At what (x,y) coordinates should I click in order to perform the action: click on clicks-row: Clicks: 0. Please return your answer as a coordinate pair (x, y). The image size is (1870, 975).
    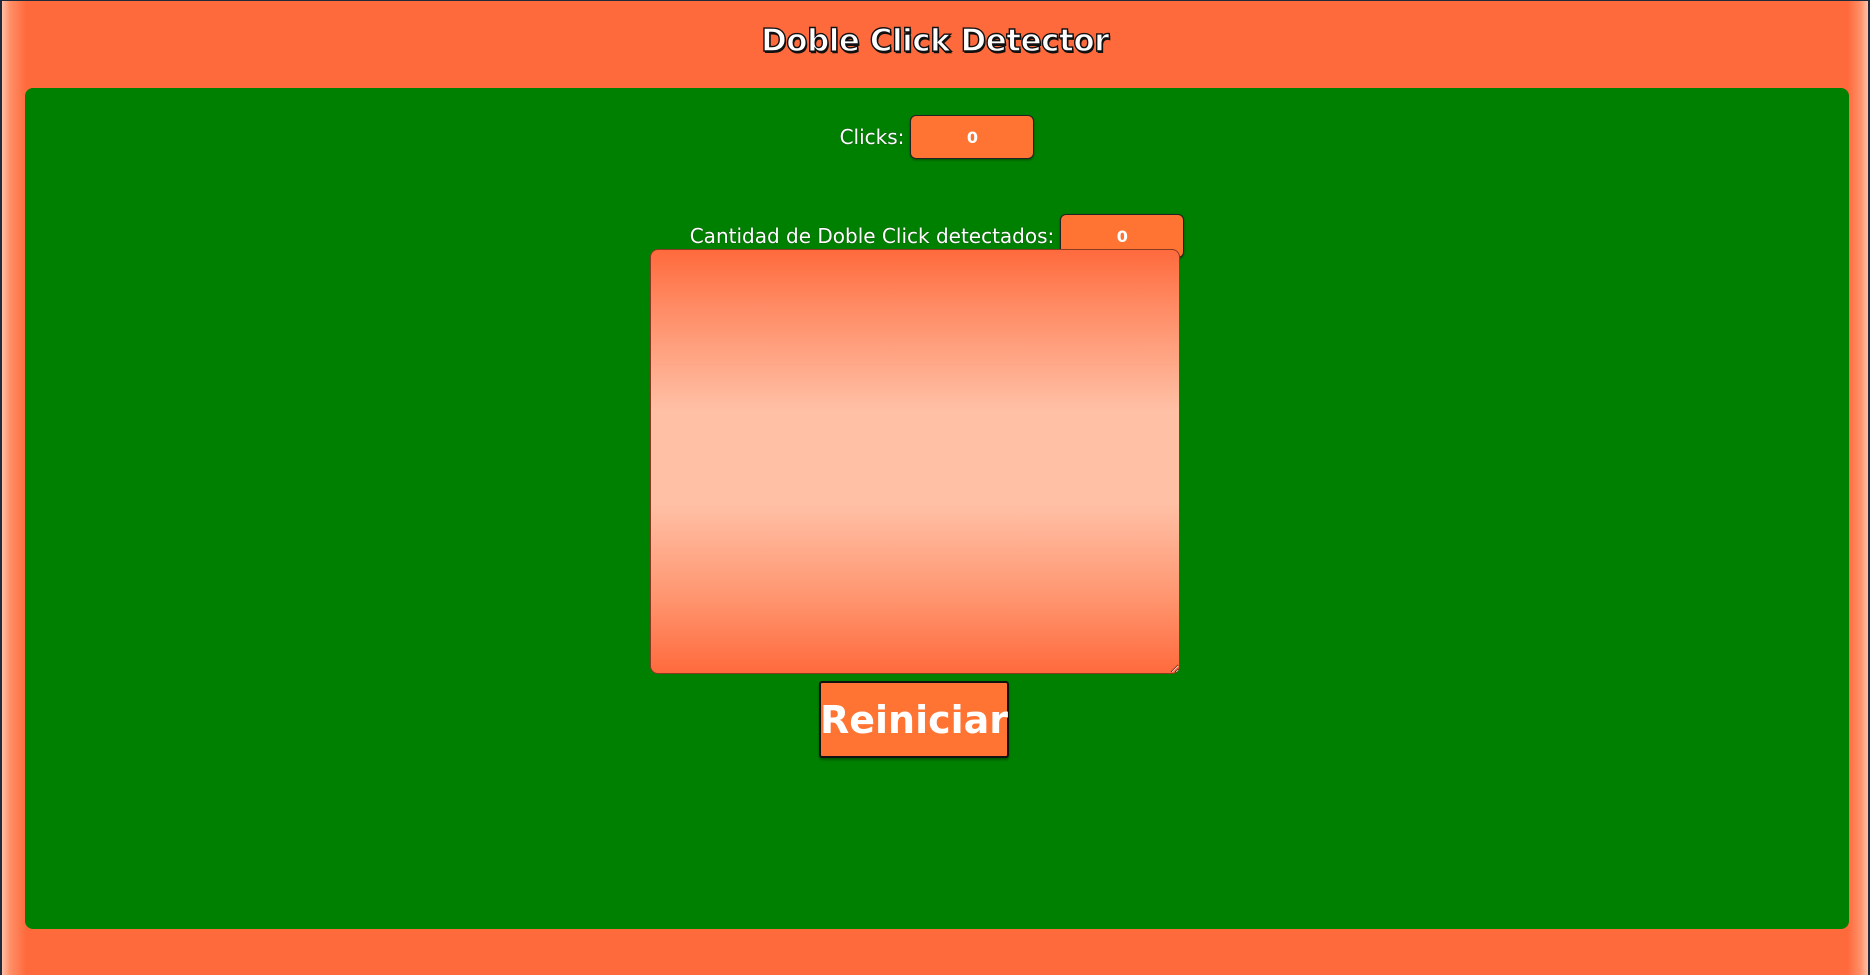
    Looking at the image, I should click on (937, 137).